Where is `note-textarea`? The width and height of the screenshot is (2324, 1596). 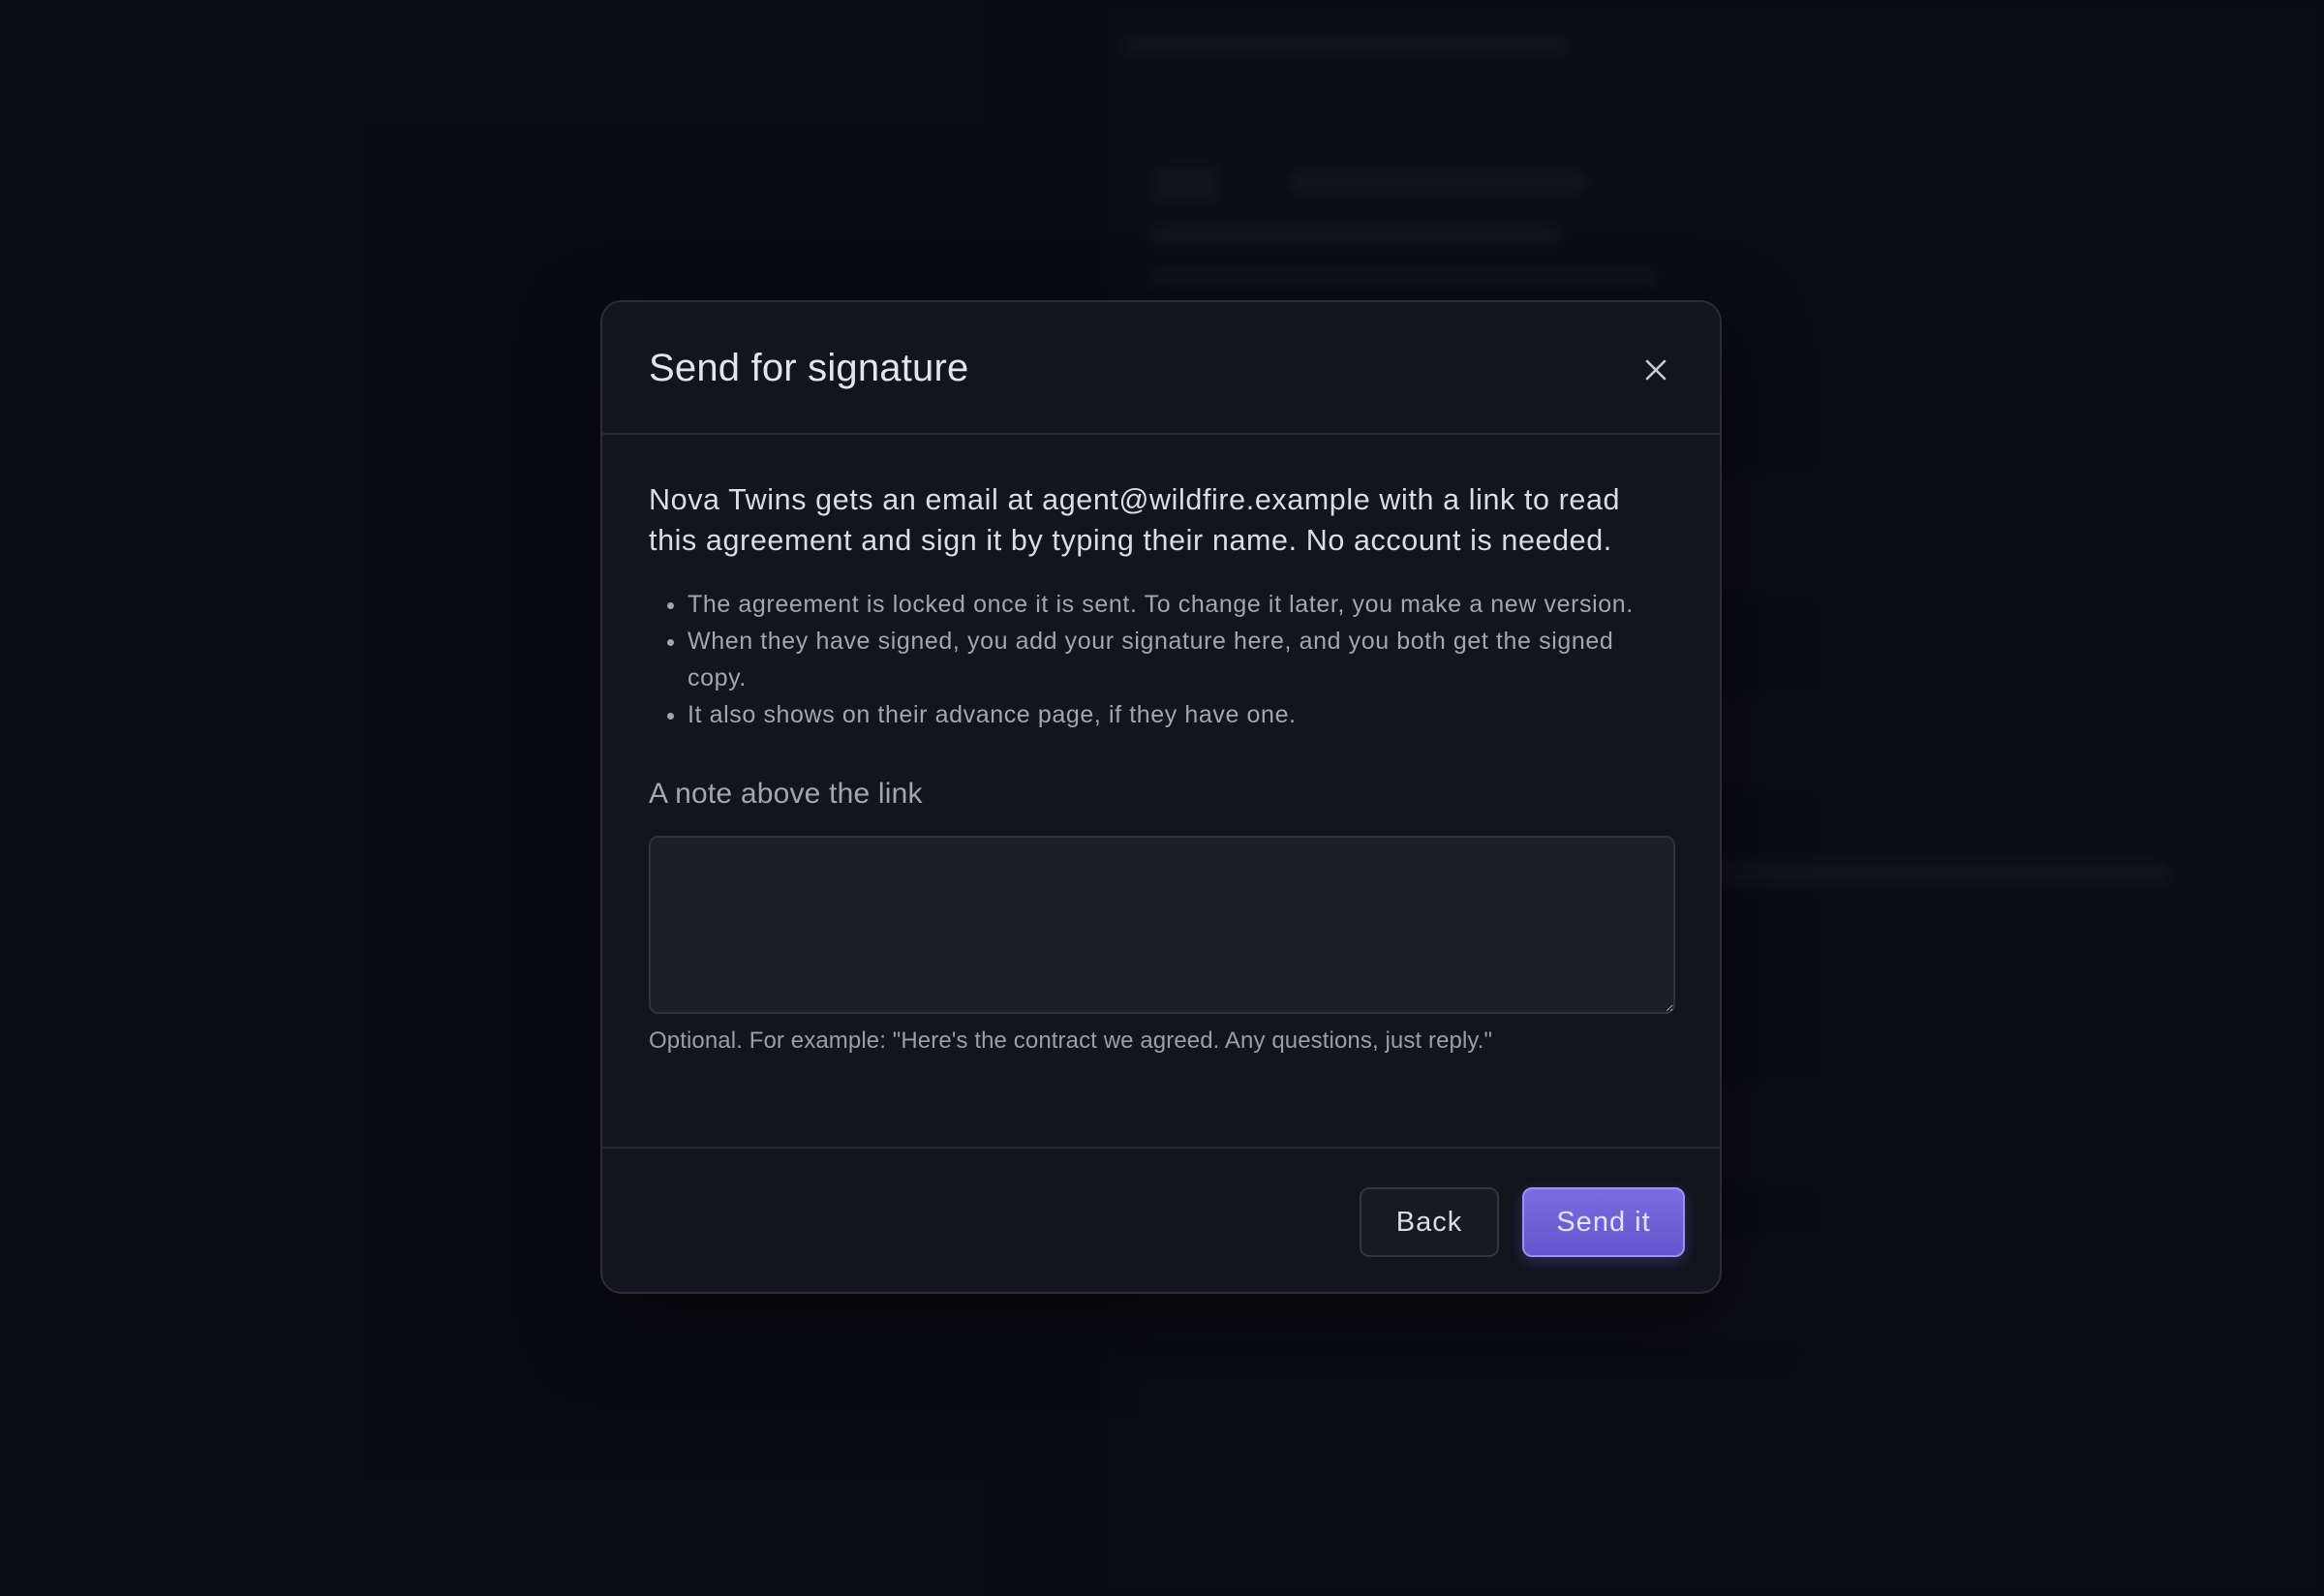 note-textarea is located at coordinates (1162, 925).